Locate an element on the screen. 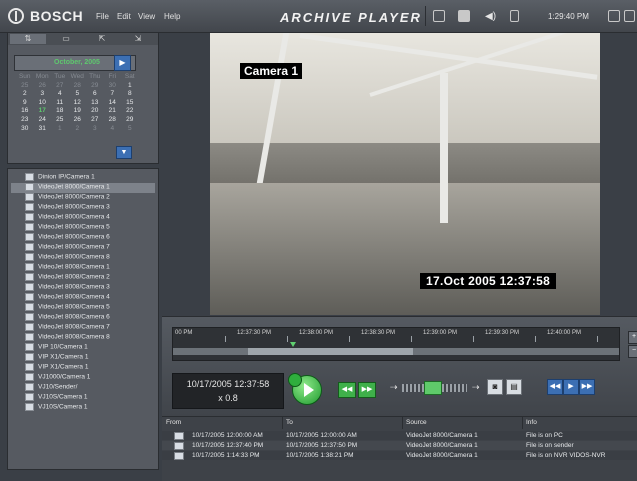 This screenshot has width=637, height=481. tab-devices: ⇅ is located at coordinates (28, 39).